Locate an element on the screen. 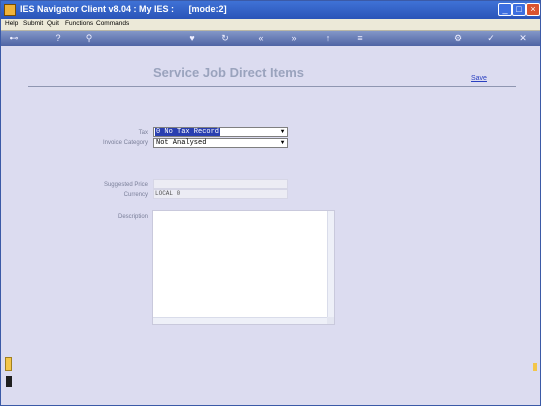  tax-select: 0 No Tax Record ▼ is located at coordinates (220, 132).